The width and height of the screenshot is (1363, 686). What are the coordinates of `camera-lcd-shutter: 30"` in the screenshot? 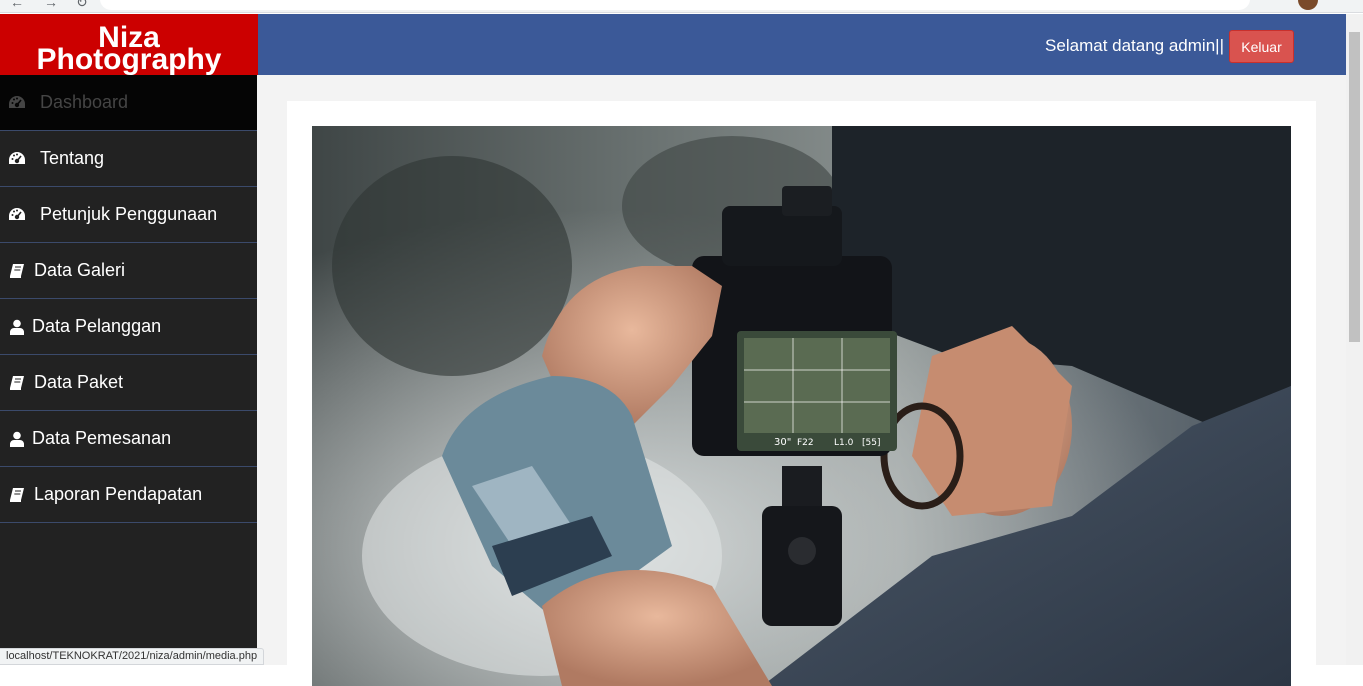 It's located at (782, 442).